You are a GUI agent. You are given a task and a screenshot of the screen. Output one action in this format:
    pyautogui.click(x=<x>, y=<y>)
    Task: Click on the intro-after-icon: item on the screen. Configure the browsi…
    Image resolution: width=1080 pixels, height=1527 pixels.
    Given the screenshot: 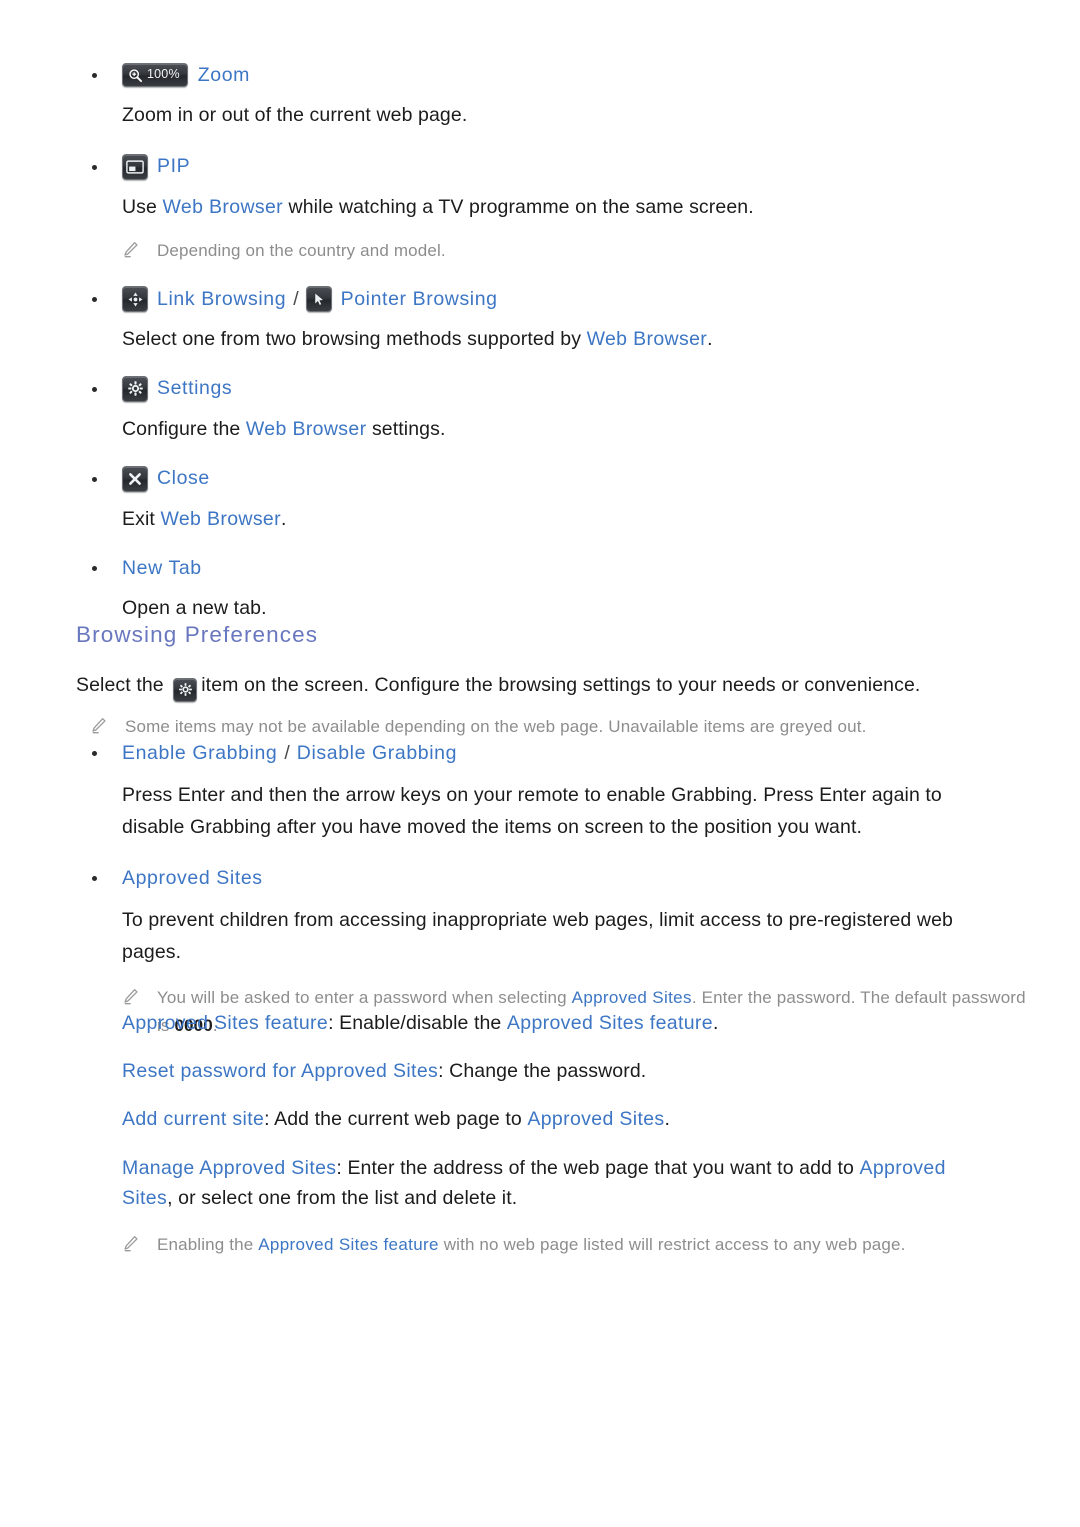 What is the action you would take?
    pyautogui.click(x=561, y=685)
    